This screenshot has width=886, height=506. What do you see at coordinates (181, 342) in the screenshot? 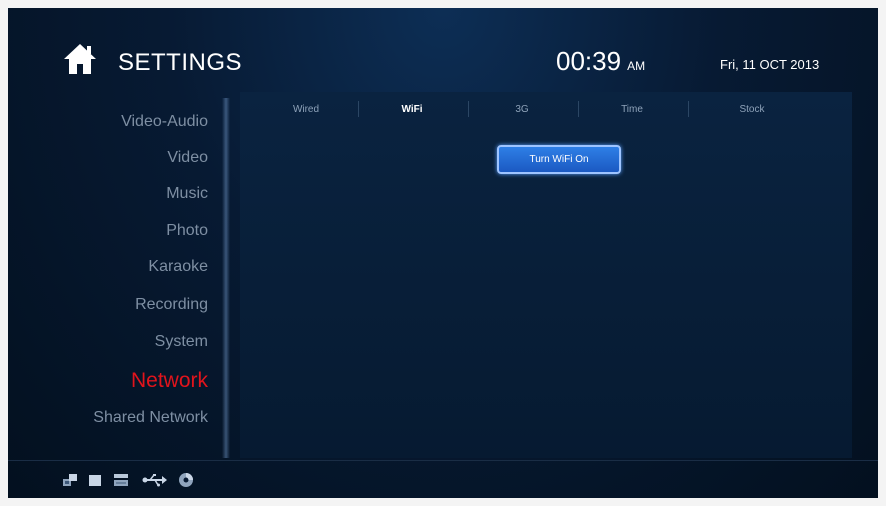
I see `sidebar-item-system: System` at bounding box center [181, 342].